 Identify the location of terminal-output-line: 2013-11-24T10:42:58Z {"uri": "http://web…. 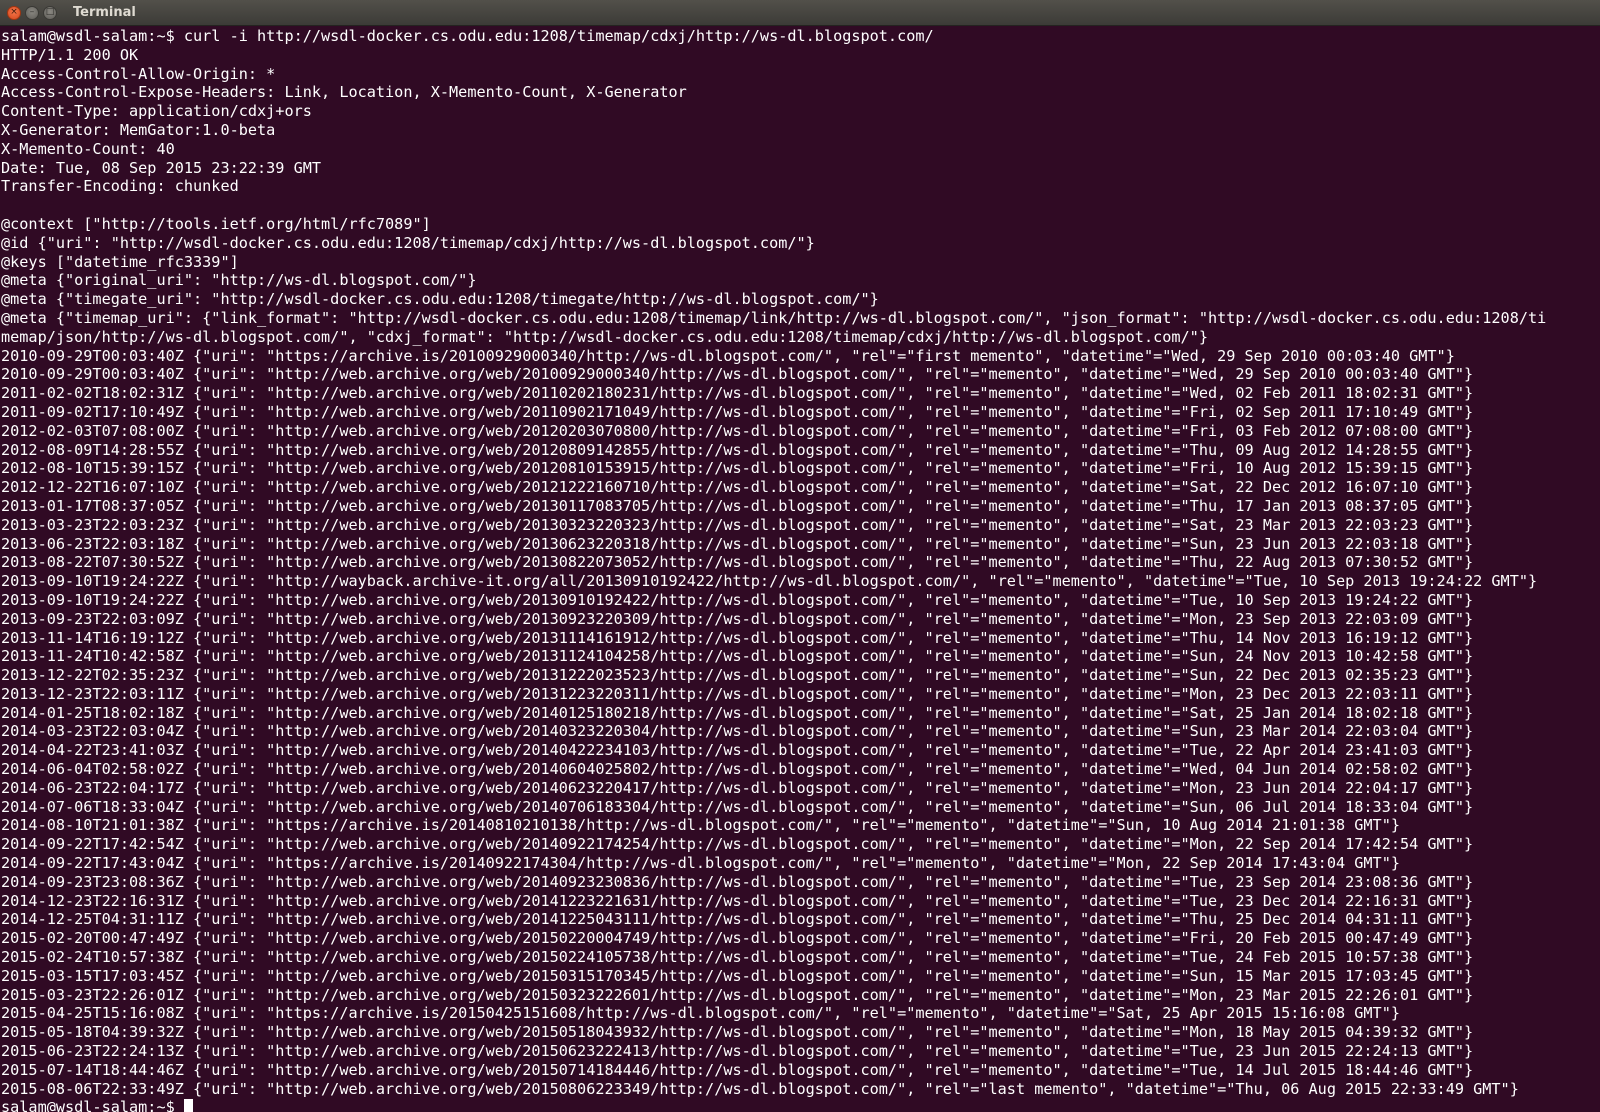
(737, 656).